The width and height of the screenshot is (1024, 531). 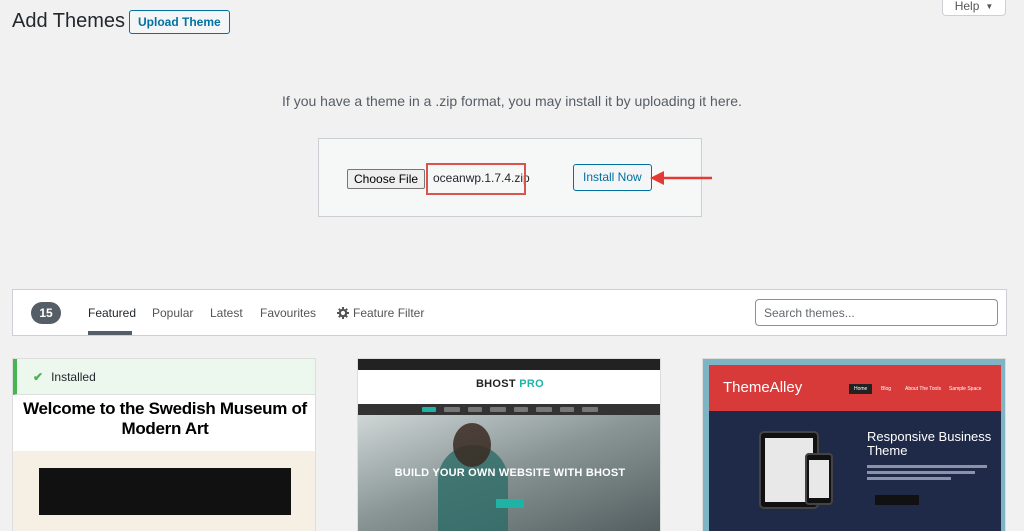 I want to click on filter-popular: Popular, so click(x=172, y=313).